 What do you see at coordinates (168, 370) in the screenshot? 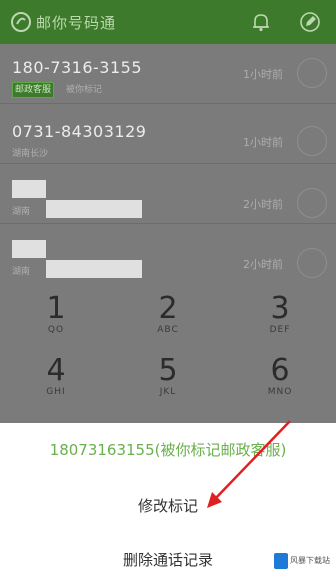
I see `key-digit: 5` at bounding box center [168, 370].